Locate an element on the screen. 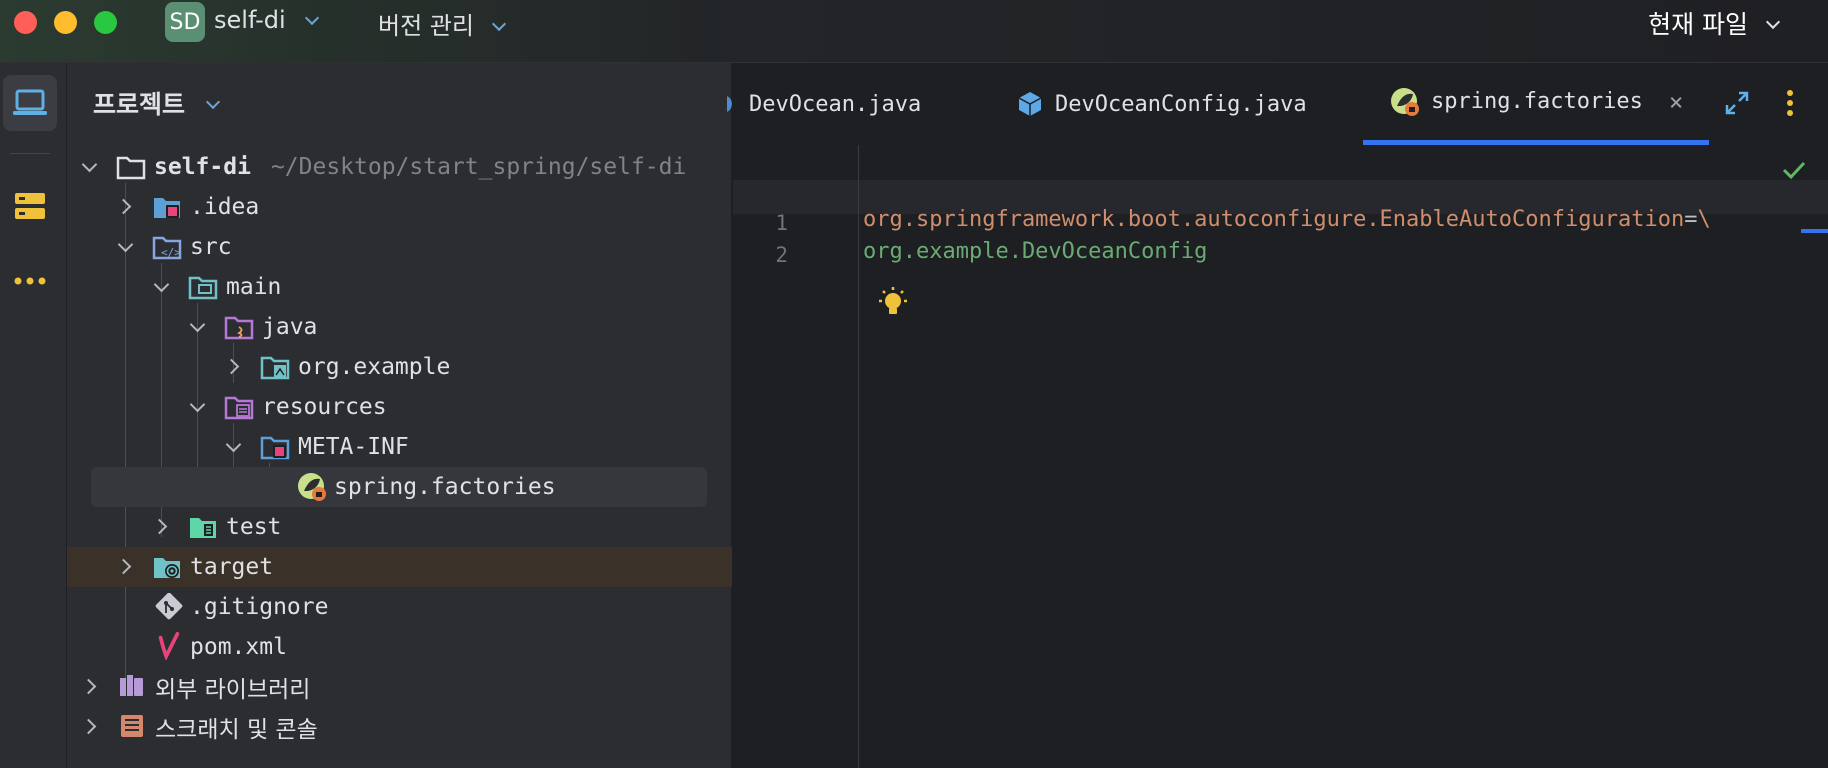 The image size is (1828, 768). tree-item-test: test is located at coordinates (399, 527).